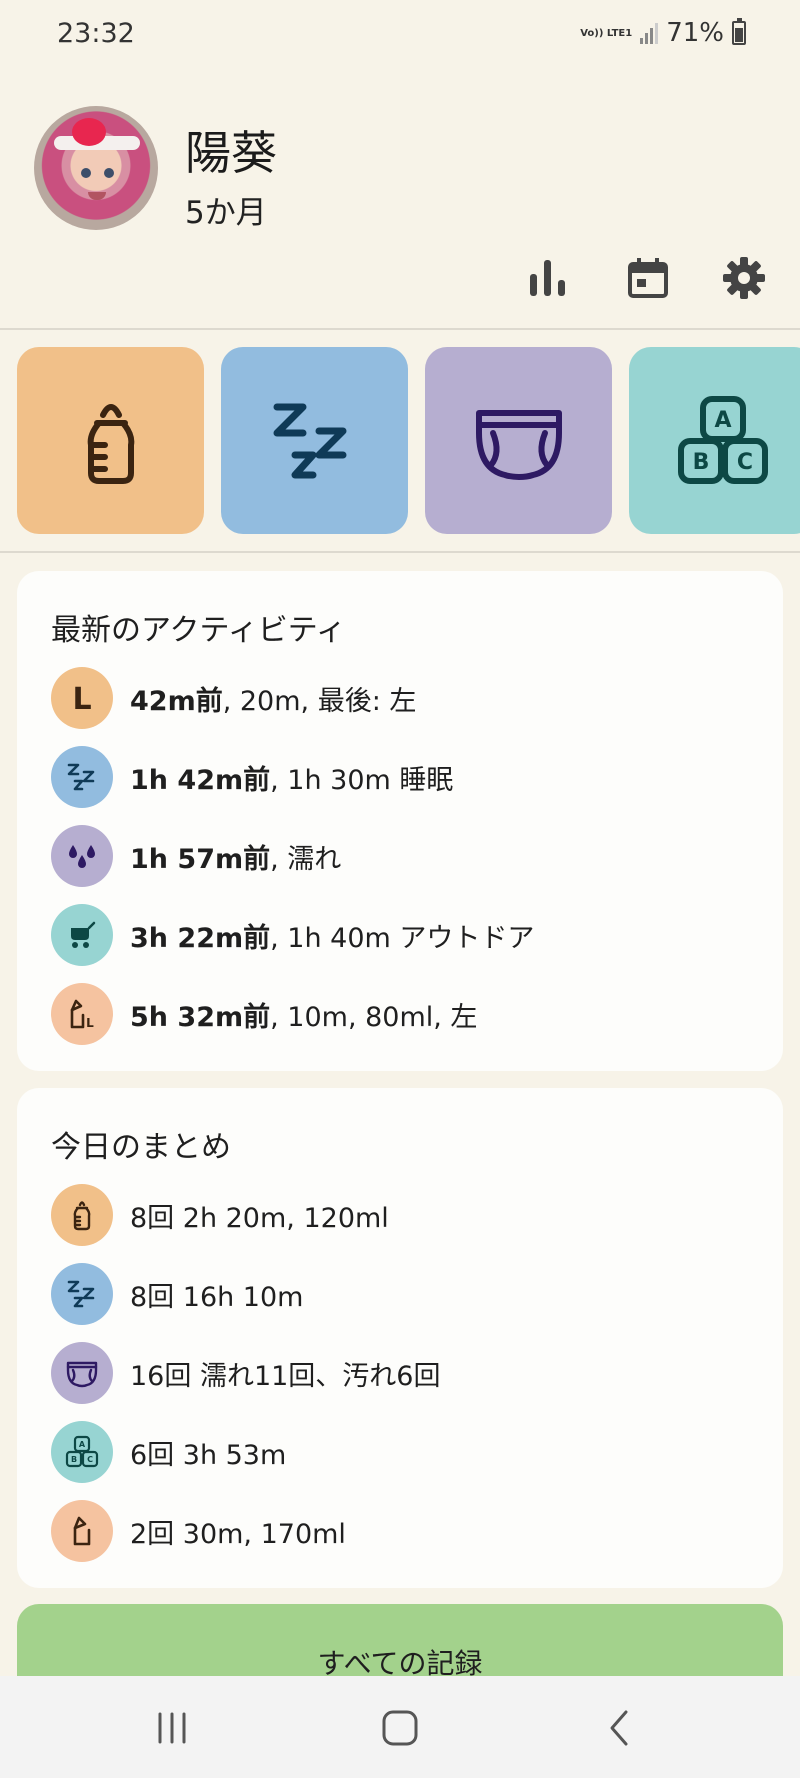  I want to click on activity-row: 1h 57m前, 濡れ, so click(196, 856).